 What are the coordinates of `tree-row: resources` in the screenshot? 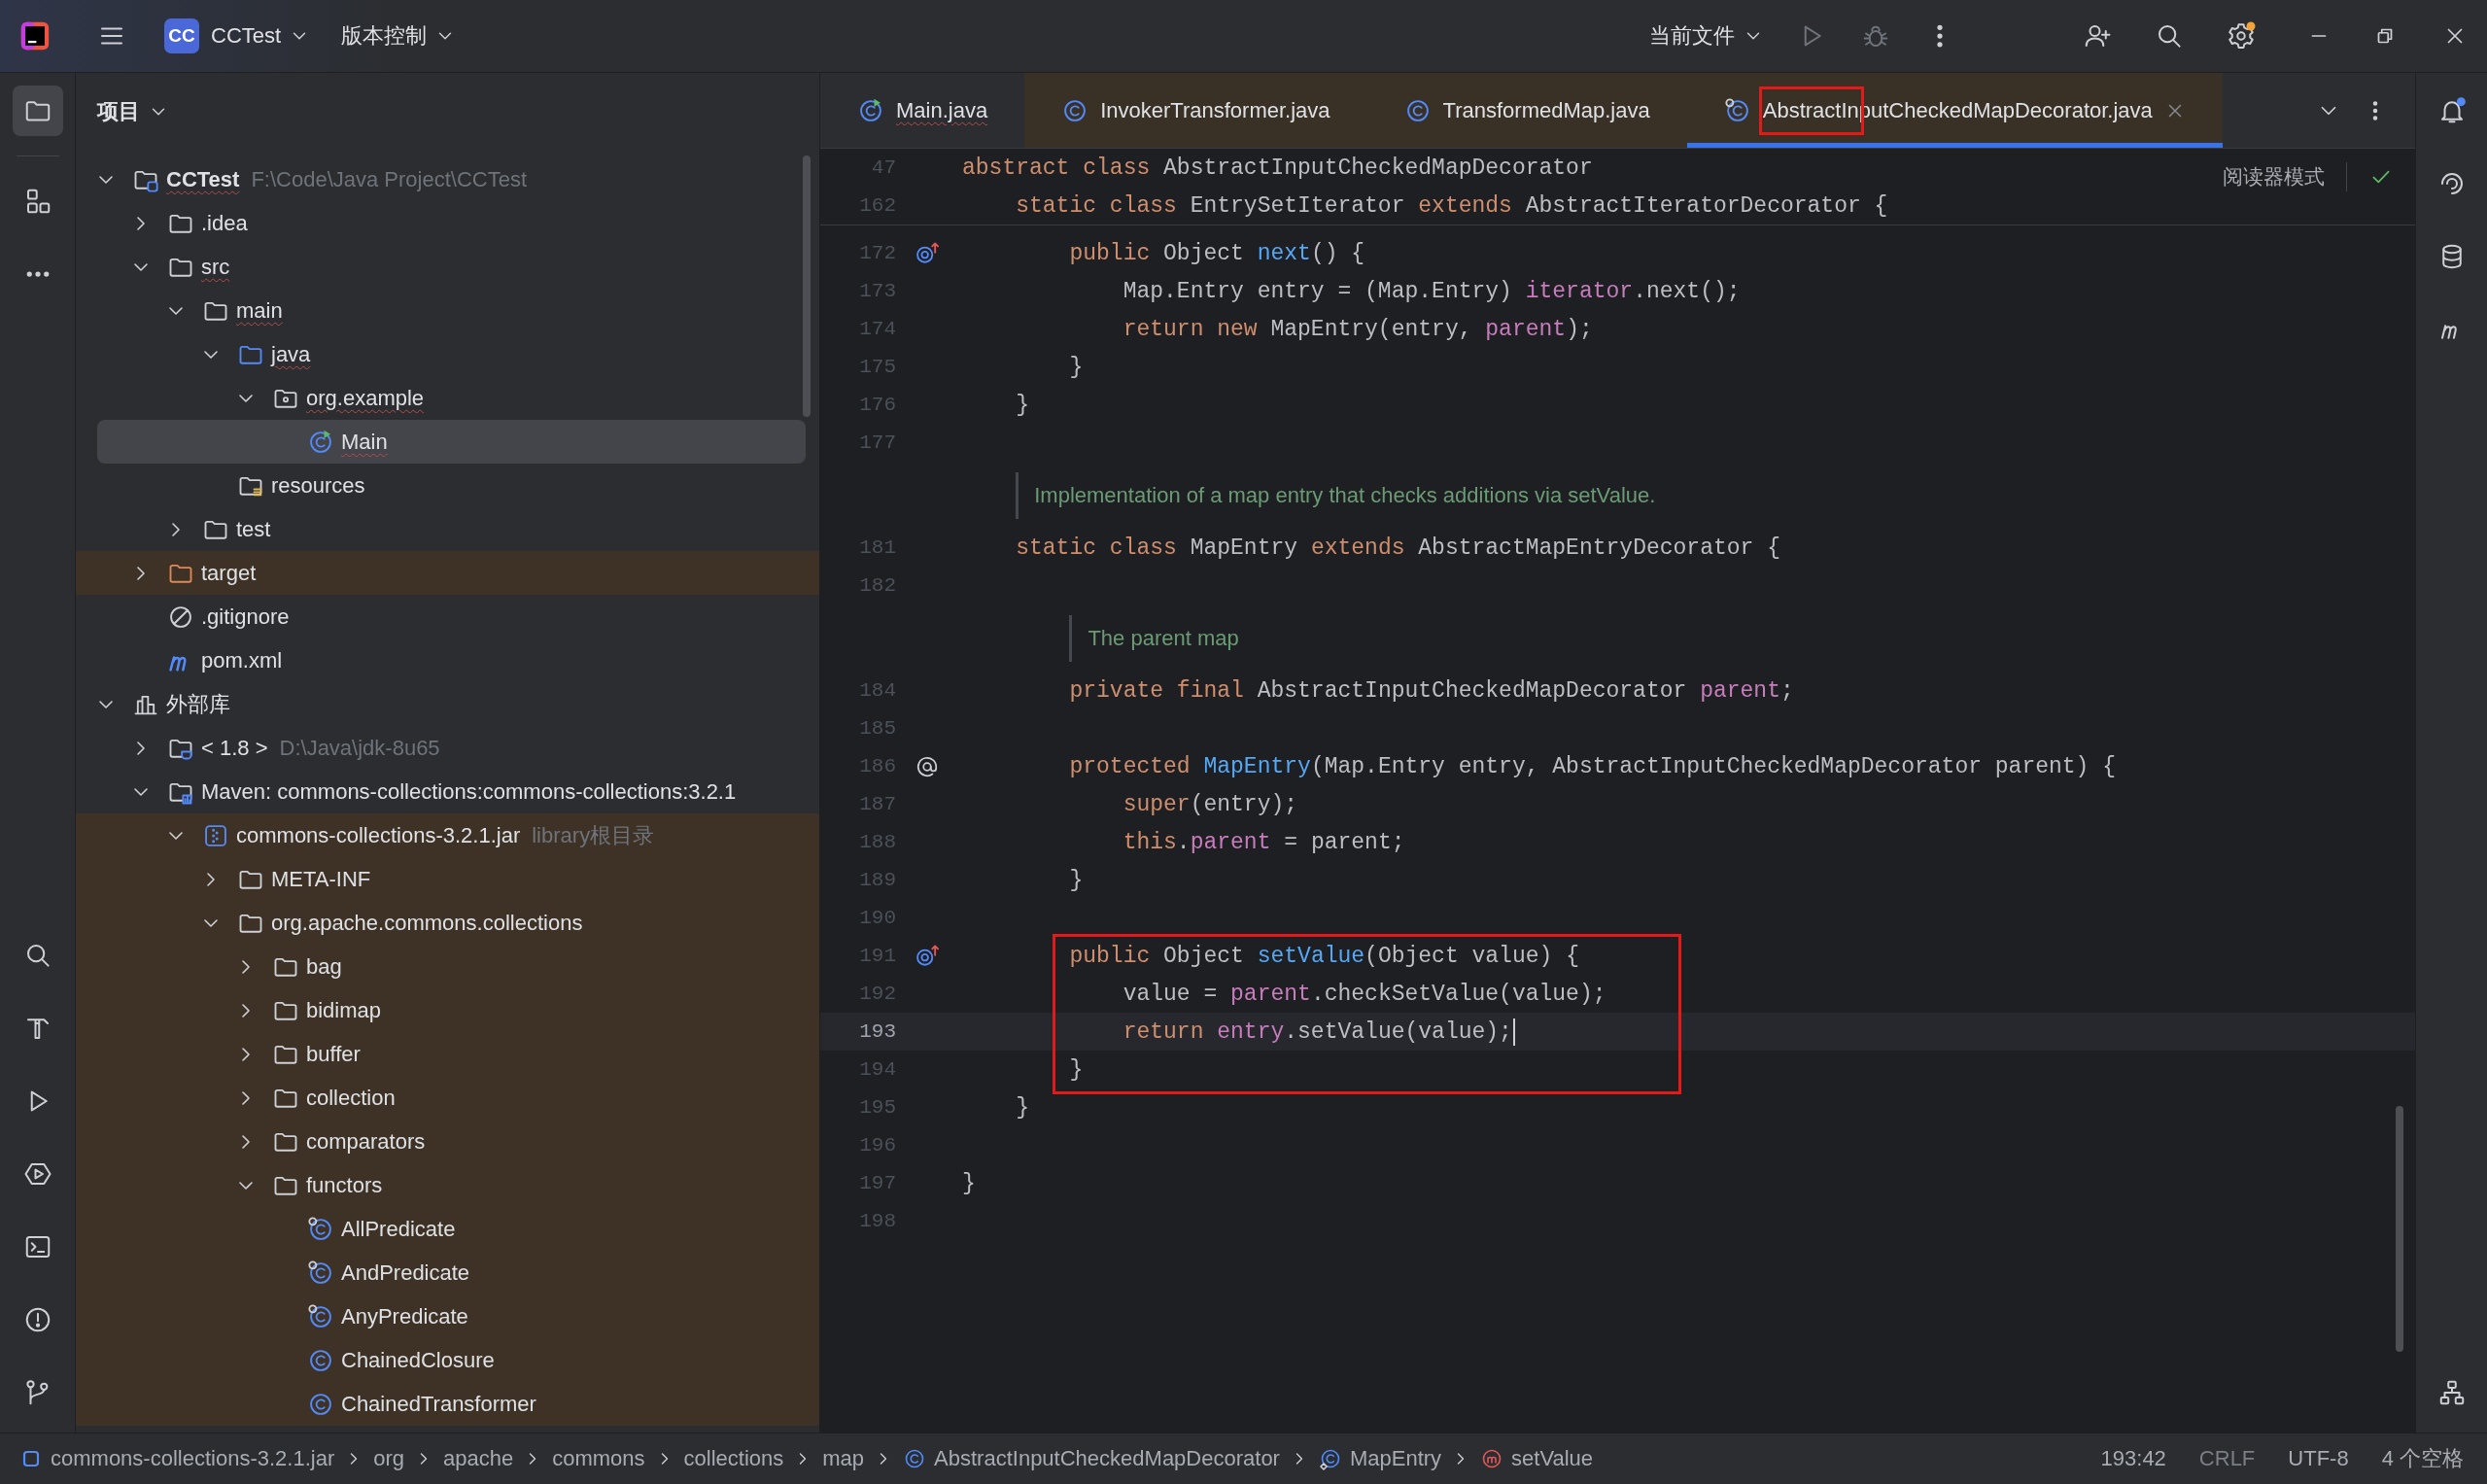 It's located at (448, 485).